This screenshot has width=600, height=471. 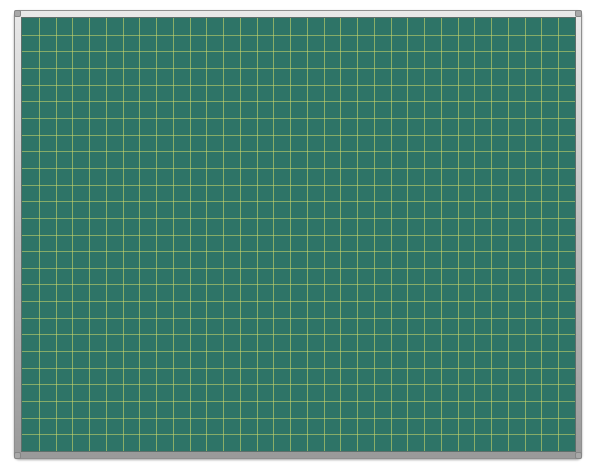 I want to click on frame-corner-top-left, so click(x=17, y=13).